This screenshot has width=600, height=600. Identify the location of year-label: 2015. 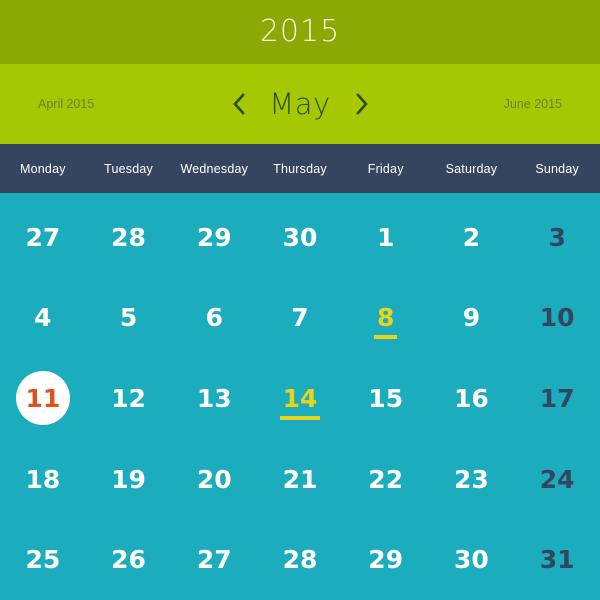
(300, 31).